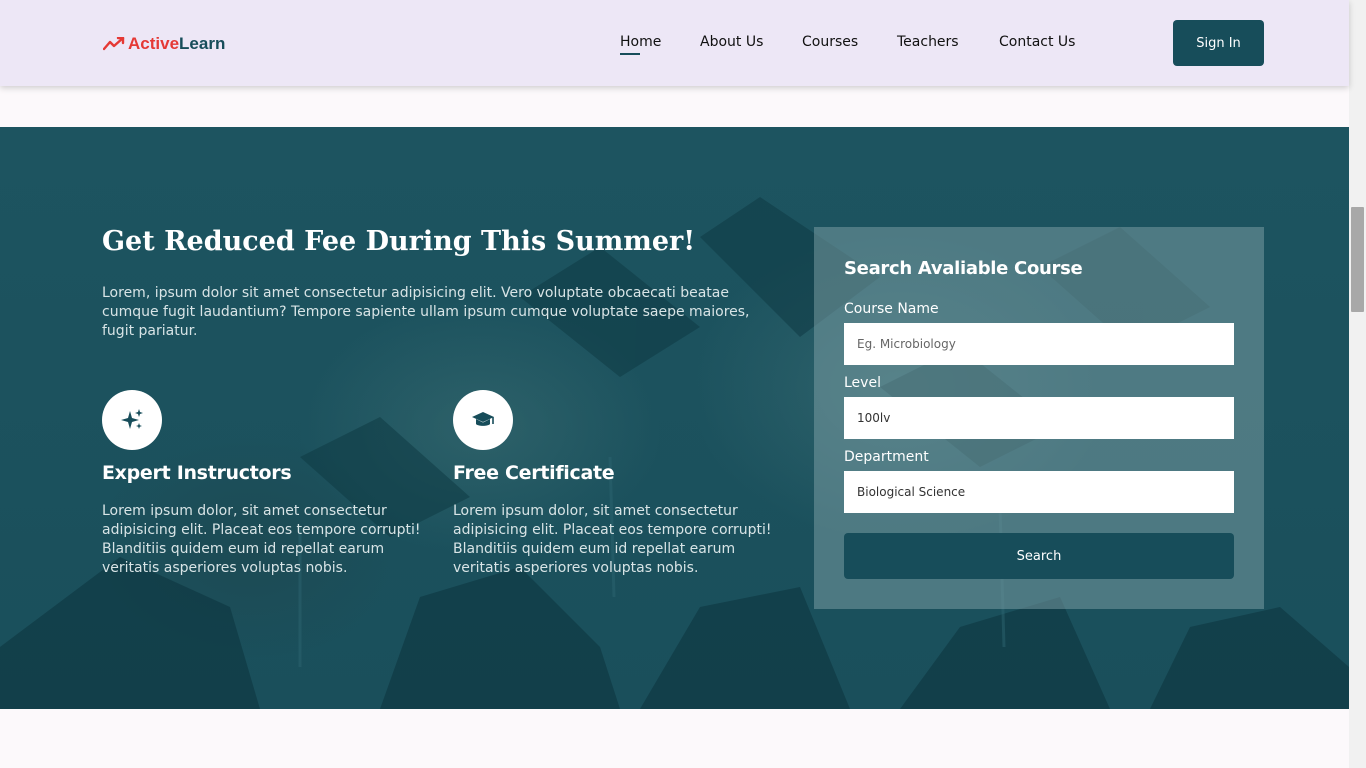  What do you see at coordinates (114, 44) in the screenshot?
I see `trending-up-icon` at bounding box center [114, 44].